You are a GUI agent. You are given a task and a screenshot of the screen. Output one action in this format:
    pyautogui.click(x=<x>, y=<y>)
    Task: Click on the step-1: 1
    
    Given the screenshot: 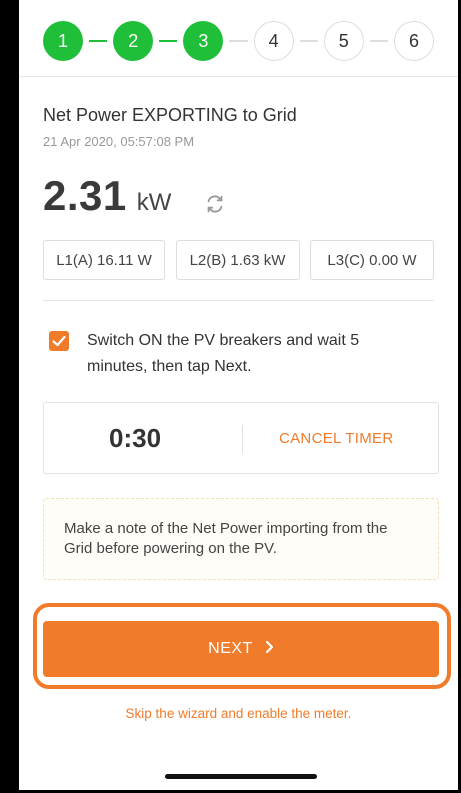 What is the action you would take?
    pyautogui.click(x=63, y=41)
    